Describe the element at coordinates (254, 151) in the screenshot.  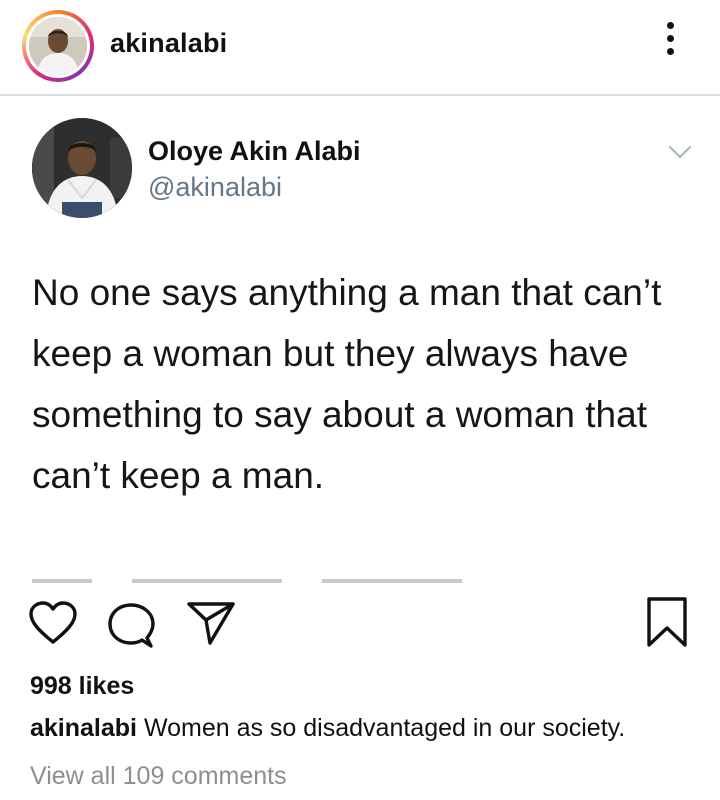
I see `tweet-display-name: Oloye Akin Alabi` at that location.